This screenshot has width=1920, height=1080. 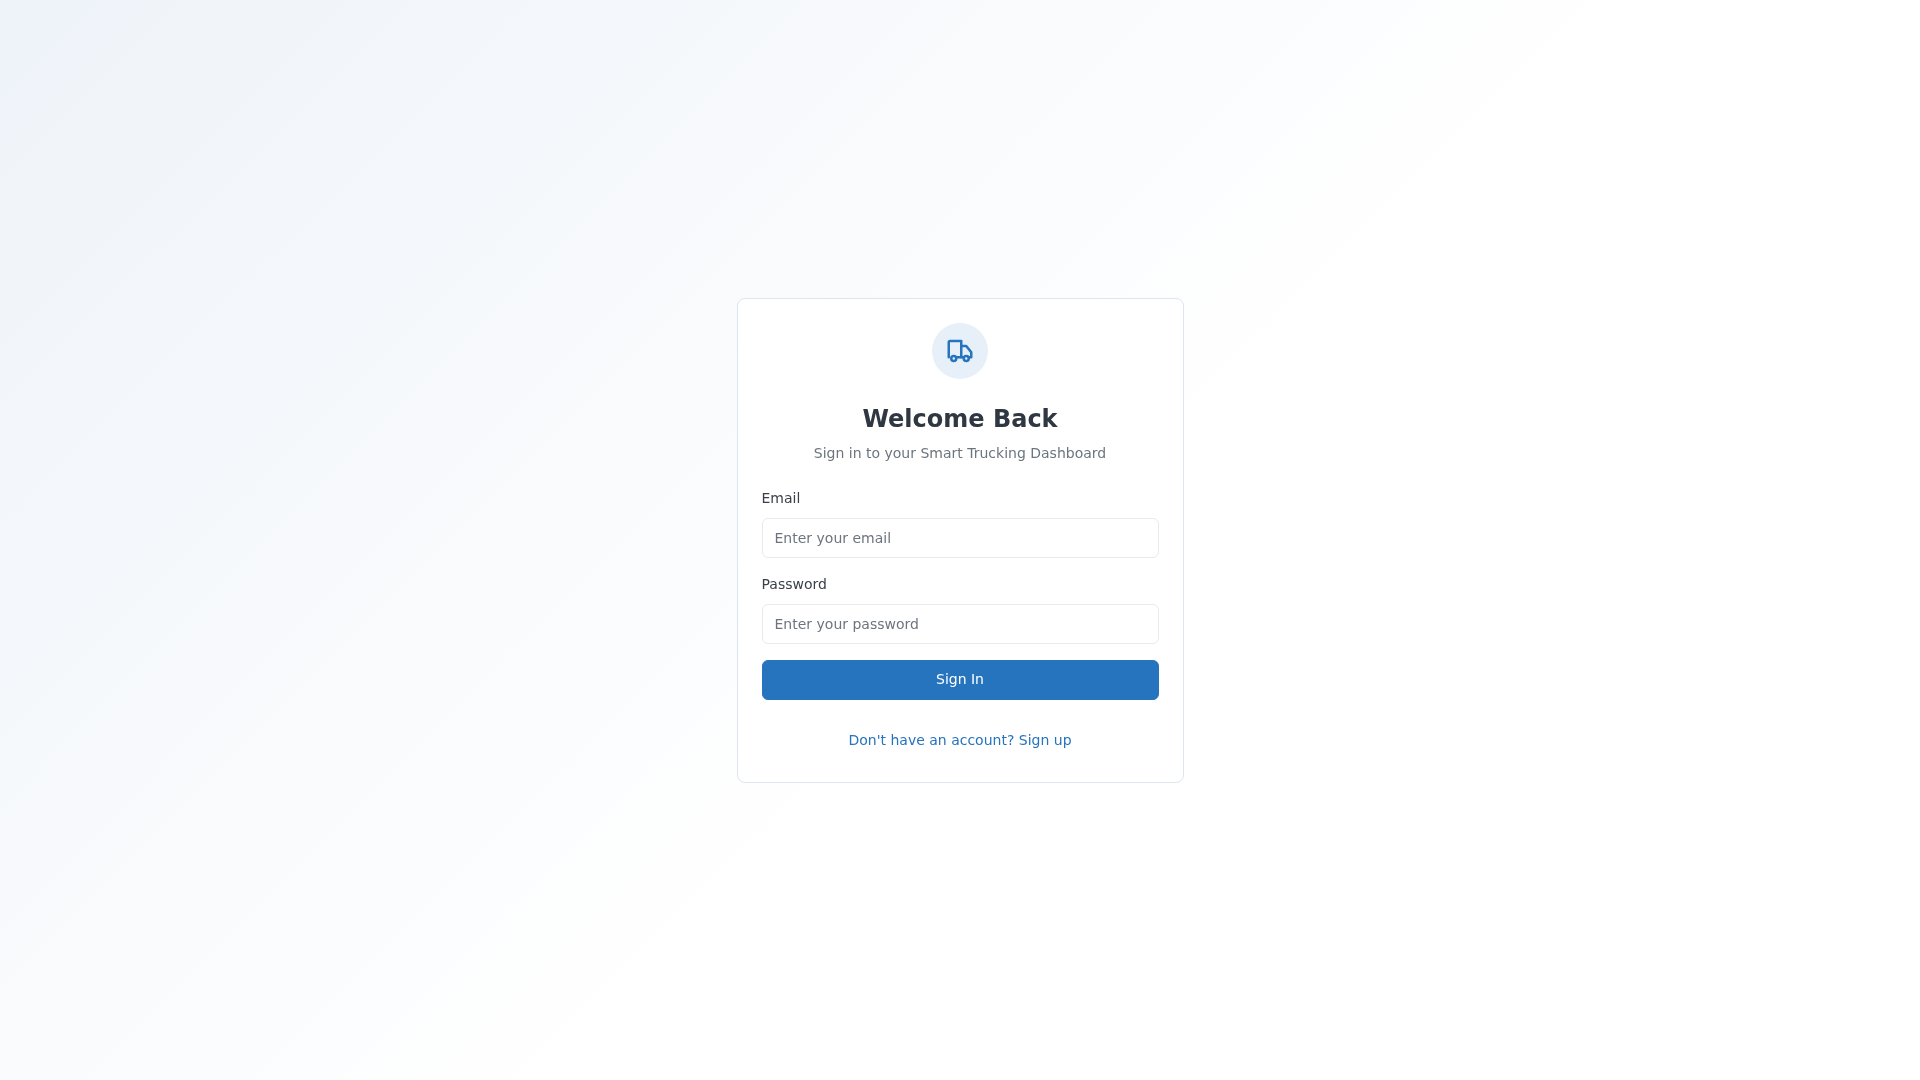 I want to click on sign-in-button: Sign In, so click(x=960, y=679).